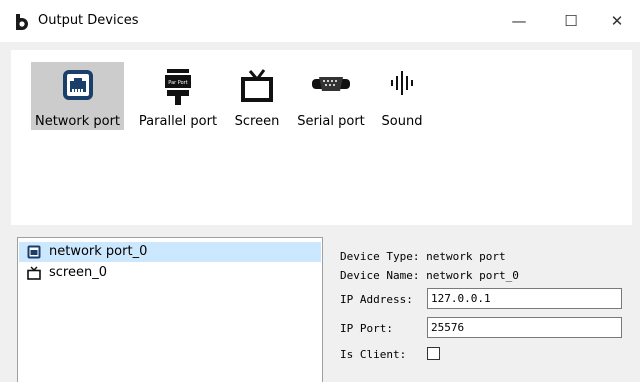 The image size is (640, 382). Describe the element at coordinates (472, 275) in the screenshot. I see `device-name-value: network port_0` at that location.